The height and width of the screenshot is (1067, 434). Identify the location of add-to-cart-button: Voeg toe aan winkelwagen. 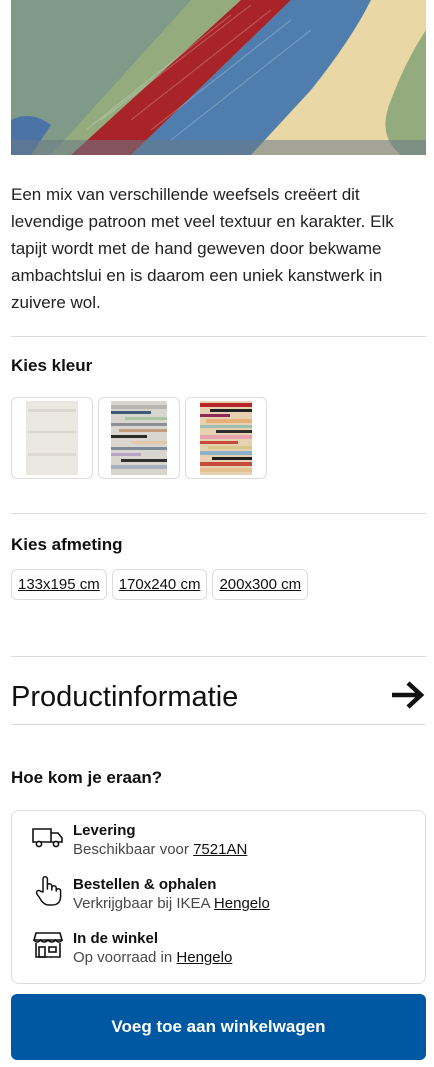
(218, 1027).